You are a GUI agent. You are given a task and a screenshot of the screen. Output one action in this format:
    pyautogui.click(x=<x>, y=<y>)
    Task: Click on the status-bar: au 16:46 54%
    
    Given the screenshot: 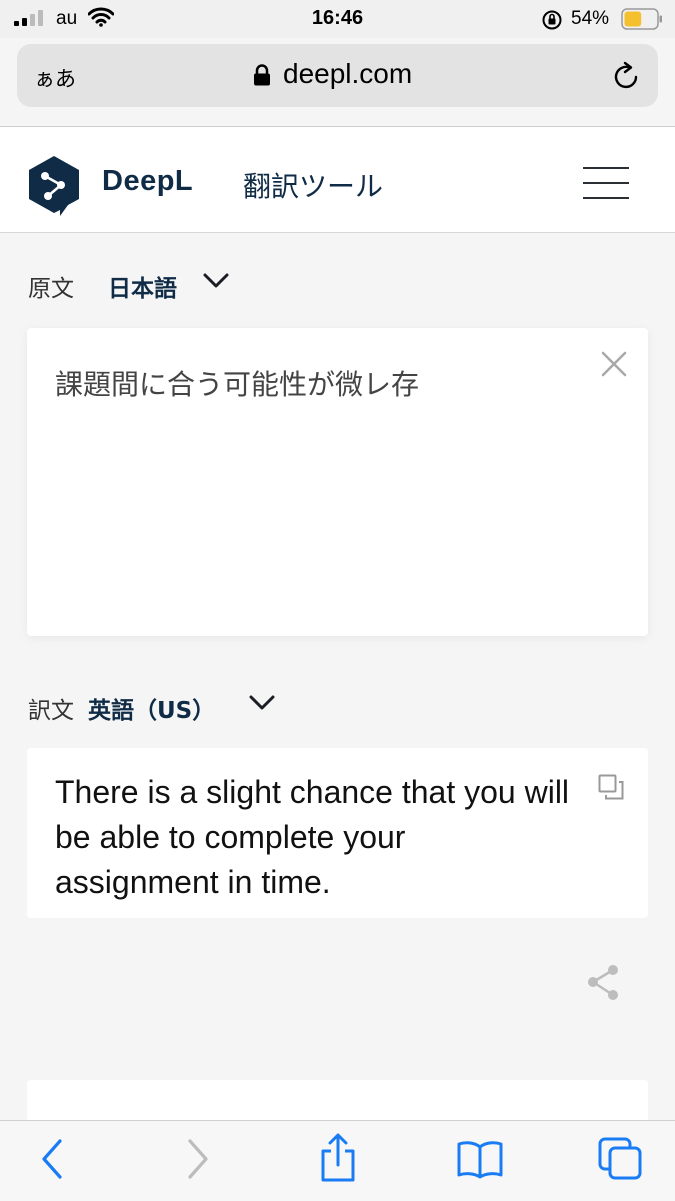 What is the action you would take?
    pyautogui.click(x=337, y=19)
    